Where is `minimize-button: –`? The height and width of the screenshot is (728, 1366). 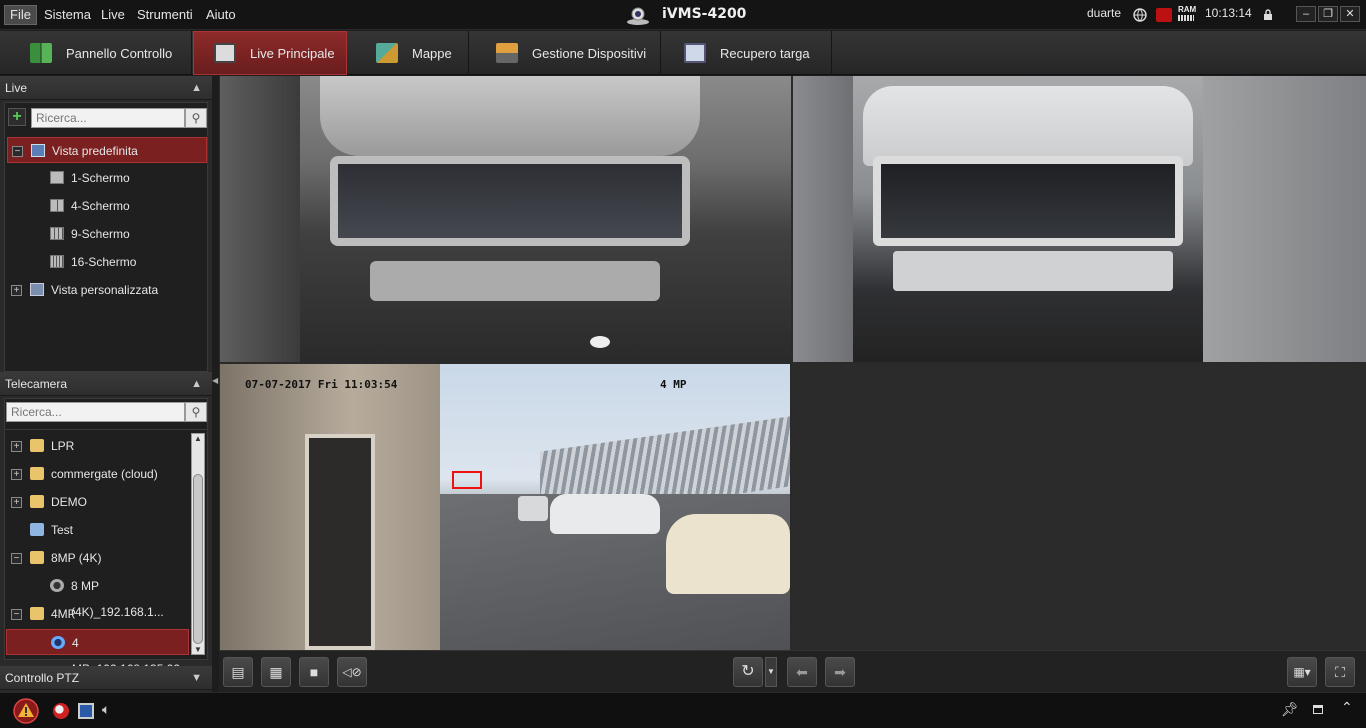 minimize-button: – is located at coordinates (1306, 14).